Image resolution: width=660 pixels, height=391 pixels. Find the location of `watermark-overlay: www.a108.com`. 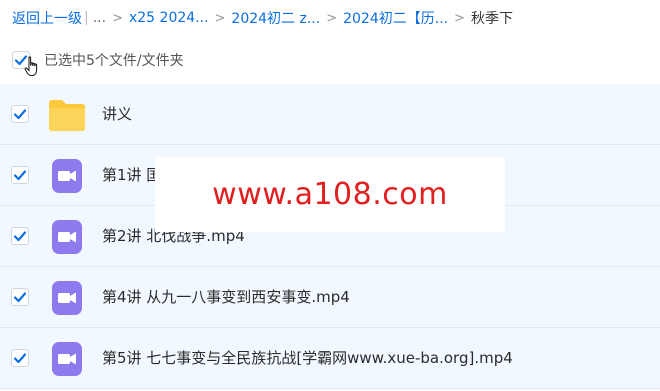

watermark-overlay: www.a108.com is located at coordinates (330, 194).